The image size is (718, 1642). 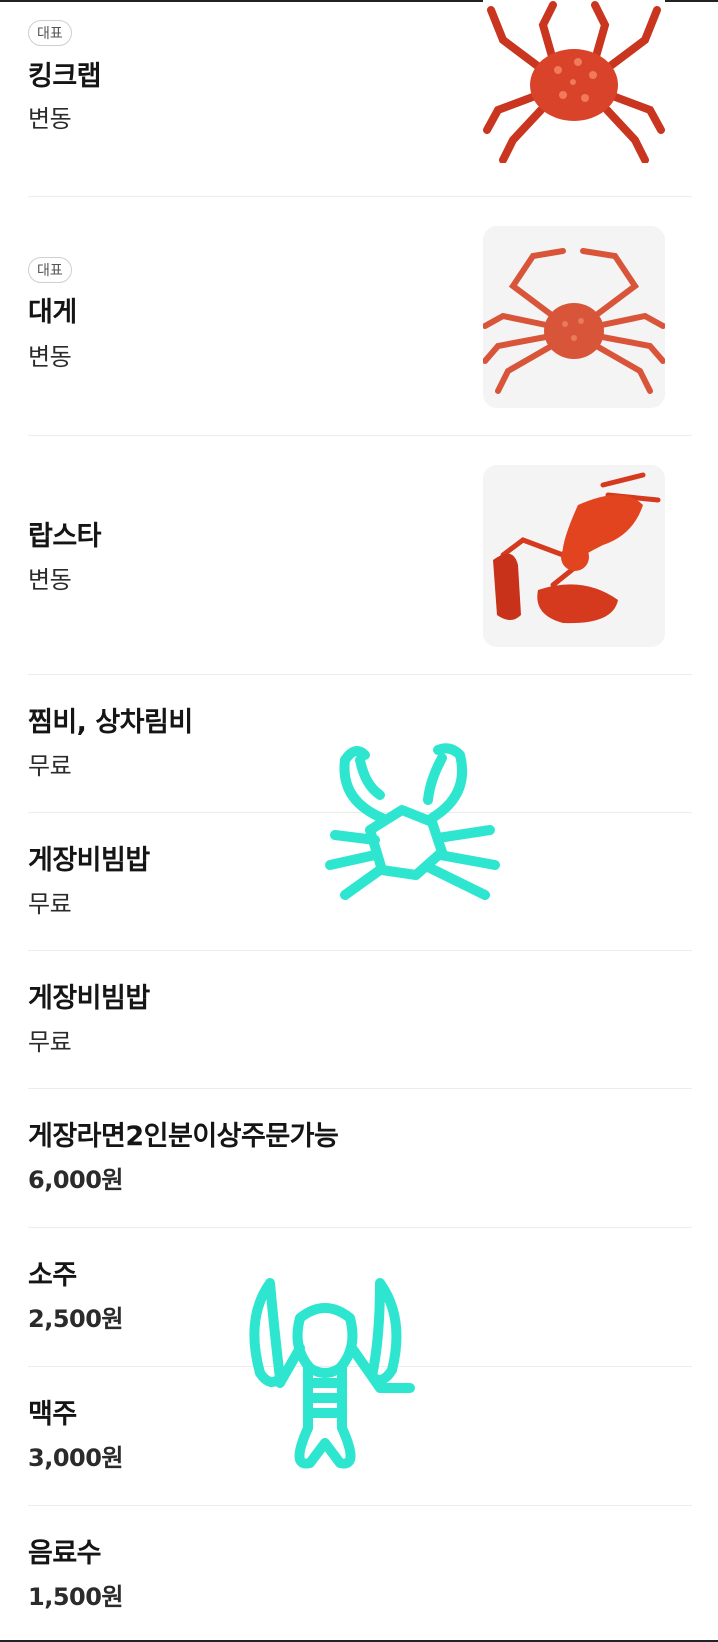 I want to click on menu-item-price: 3,000원, so click(x=76, y=1458).